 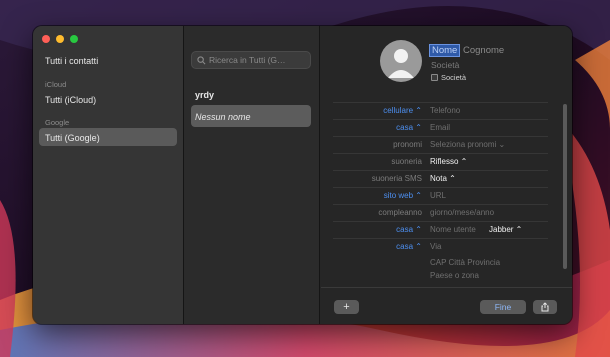 What do you see at coordinates (223, 117) in the screenshot?
I see `list-item-selected: Nessun nome` at bounding box center [223, 117].